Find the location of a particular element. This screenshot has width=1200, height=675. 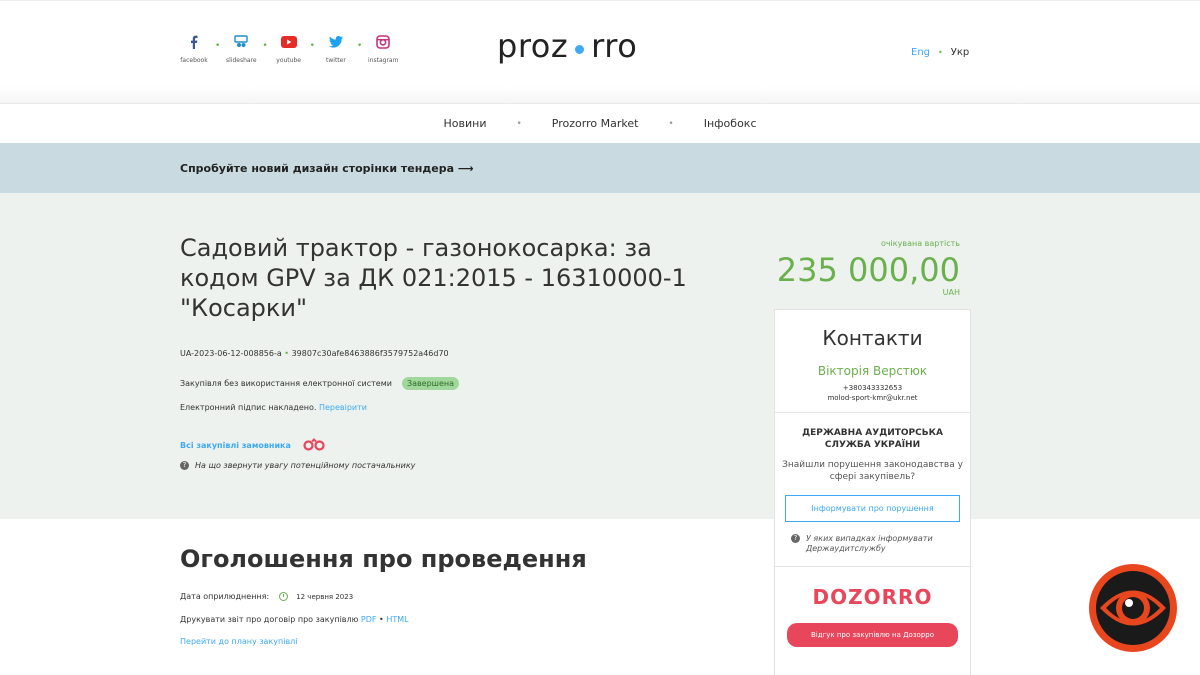

contact-email: molod-sport-kmr@ukr.net is located at coordinates (872, 398).